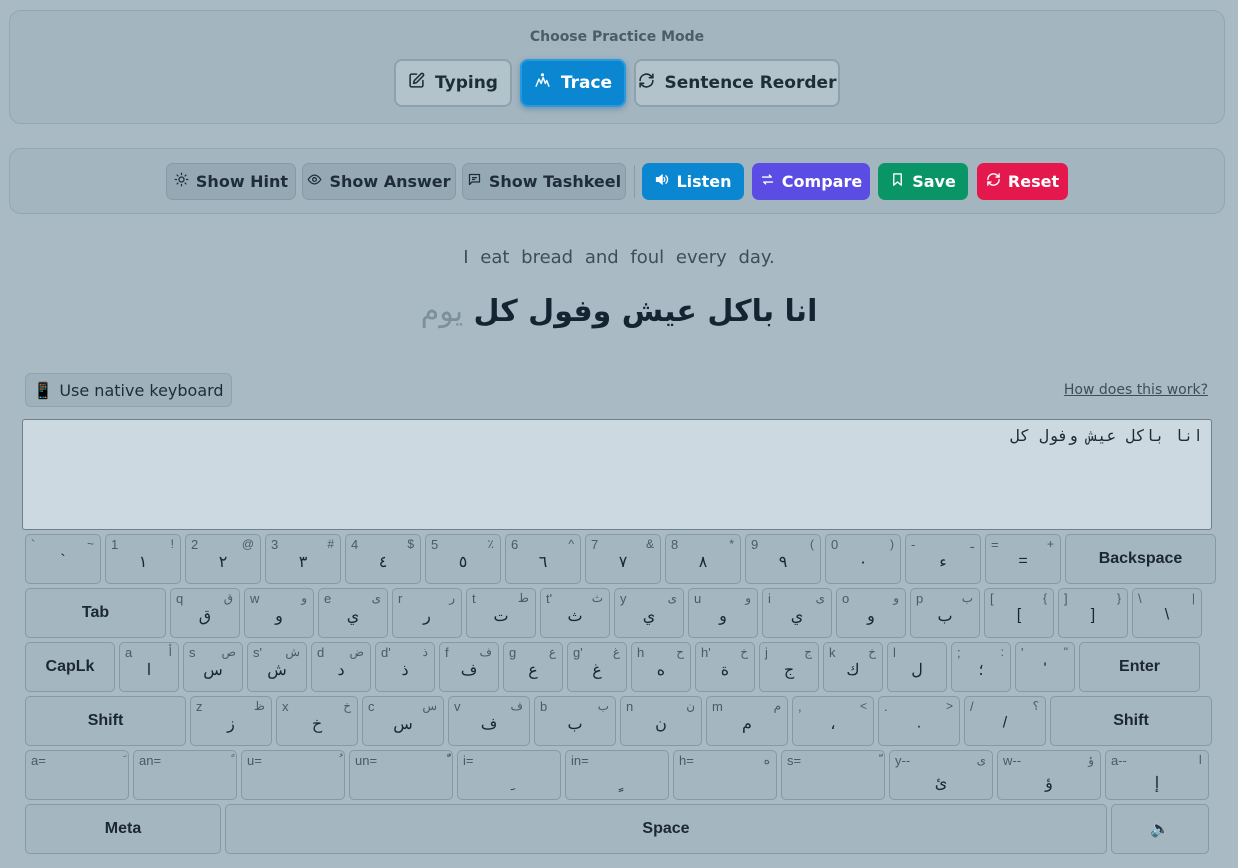  I want to click on keyboard-key: . >., so click(919, 721).